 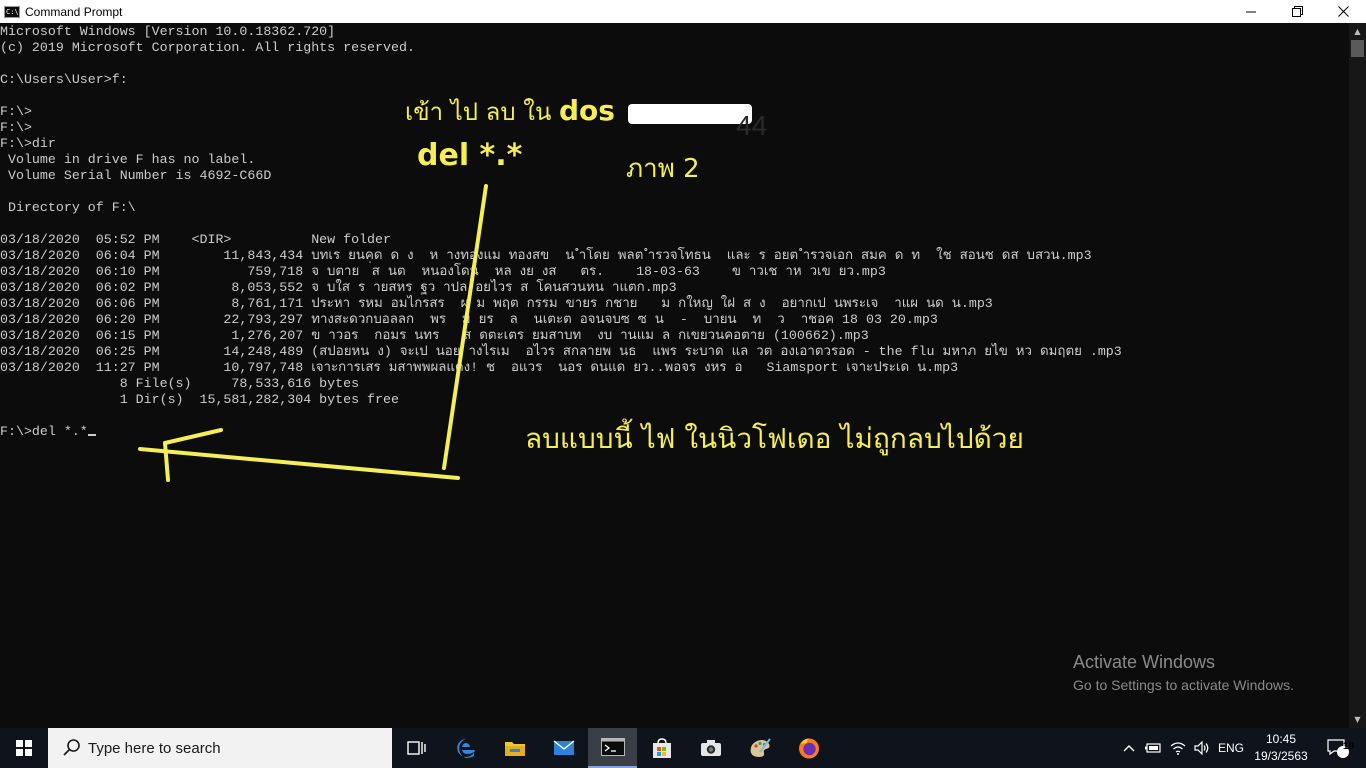 I want to click on windows-logo-icon, so click(x=24, y=748).